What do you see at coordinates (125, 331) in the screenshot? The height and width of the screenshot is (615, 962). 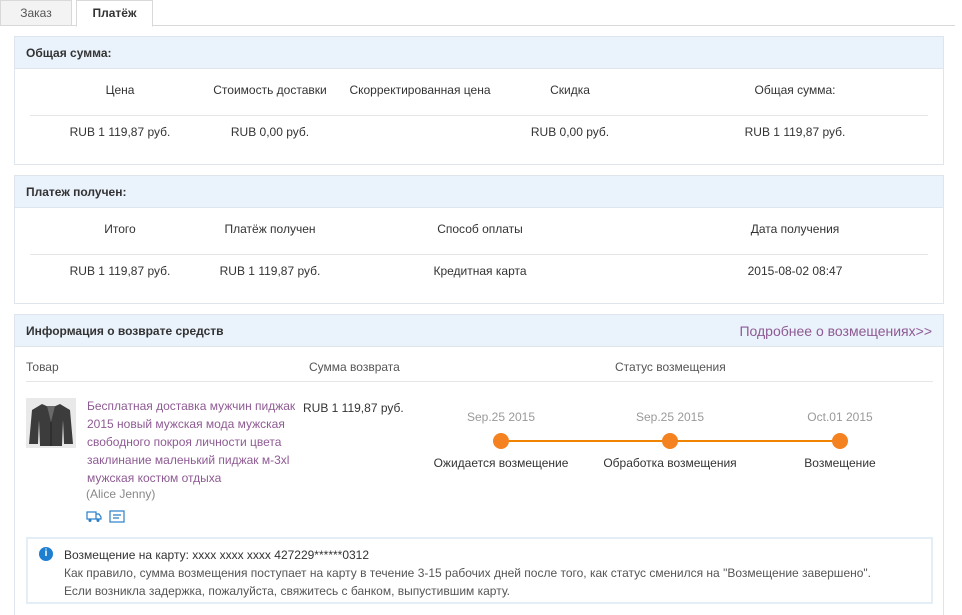 I see `refund-title-text: Информация о возврате средств` at bounding box center [125, 331].